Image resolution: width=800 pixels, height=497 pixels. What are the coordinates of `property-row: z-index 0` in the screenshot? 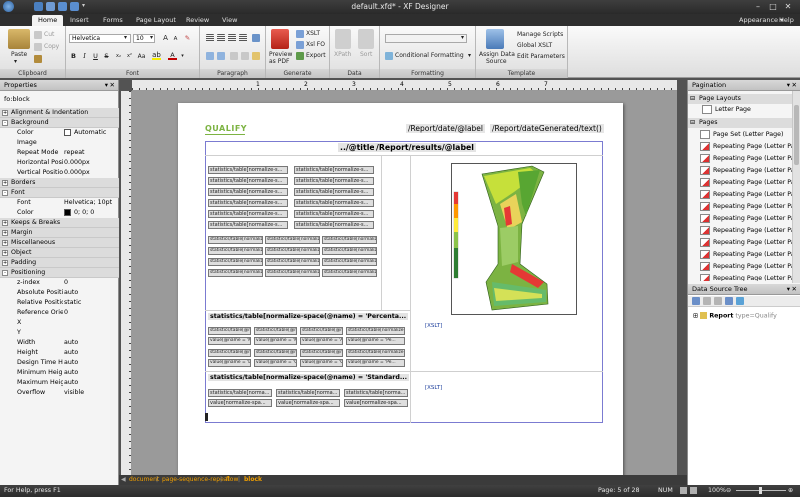 It's located at (59, 283).